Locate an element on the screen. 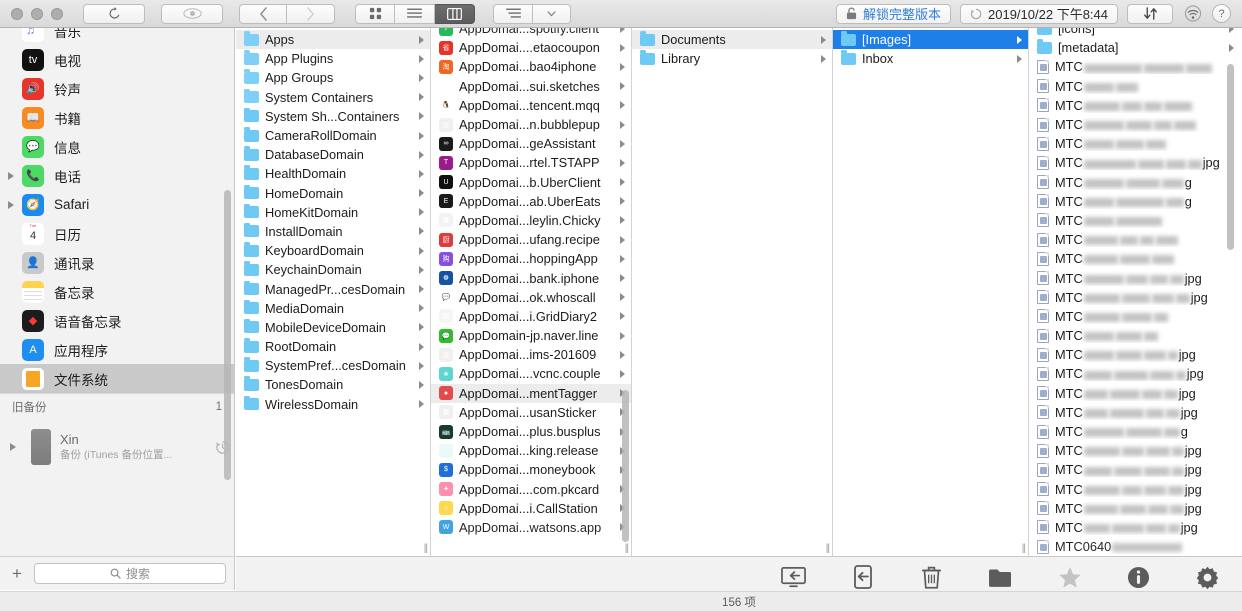 This screenshot has height=611, width=1242. list-item: MTC g is located at coordinates (1134, 182).